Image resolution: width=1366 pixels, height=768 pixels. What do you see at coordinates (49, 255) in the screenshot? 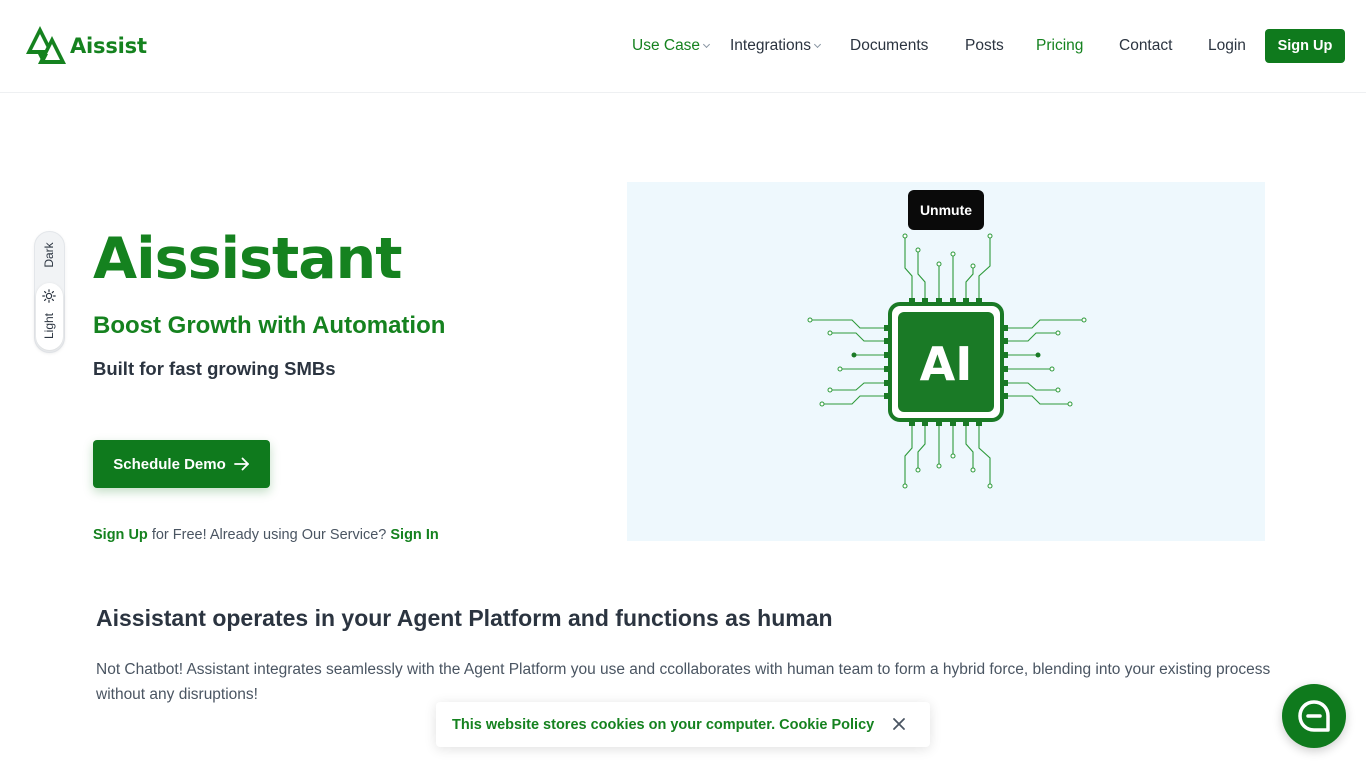
I see `theme-dark-option: Dark` at bounding box center [49, 255].